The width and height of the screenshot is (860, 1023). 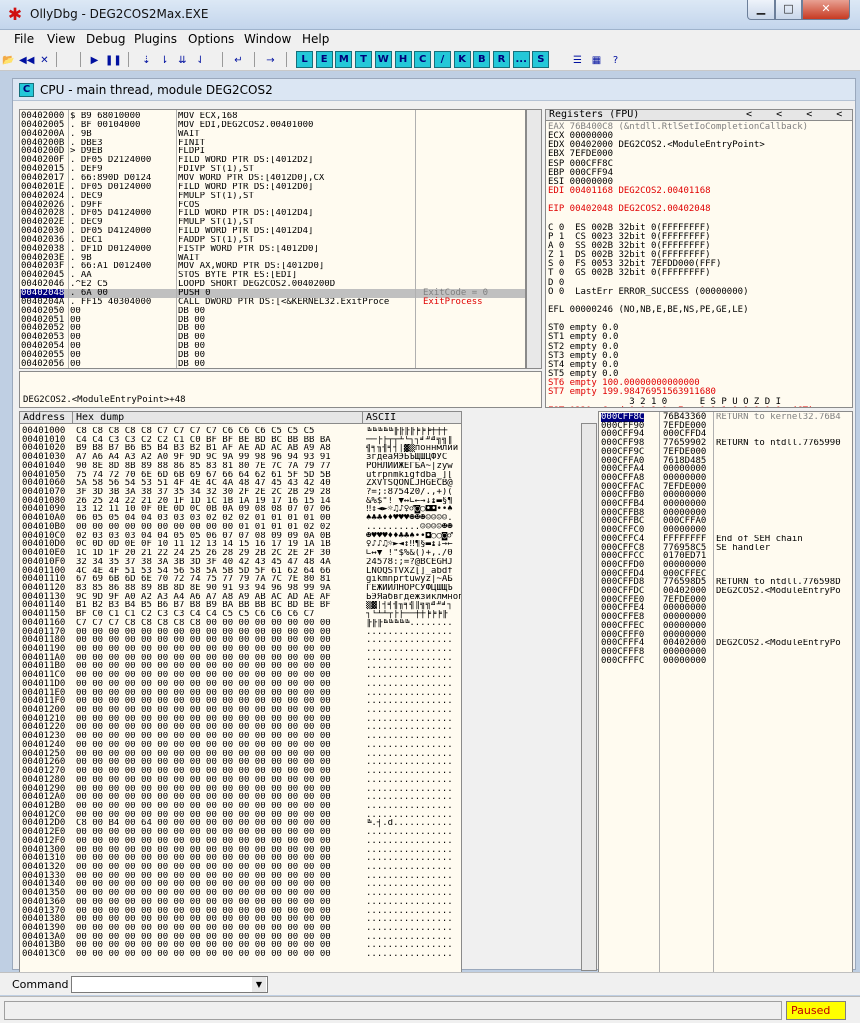 What do you see at coordinates (629, 191) in the screenshot?
I see `register-line: EDI 00401168 DEG2COS2.00401168` at bounding box center [629, 191].